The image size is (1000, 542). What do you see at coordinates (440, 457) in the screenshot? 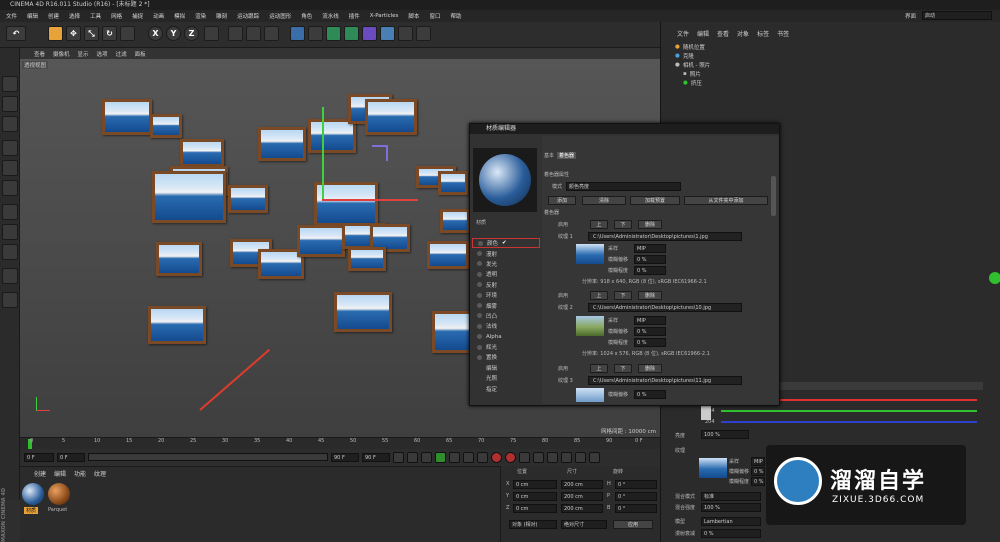
I see `play-icon` at bounding box center [440, 457].